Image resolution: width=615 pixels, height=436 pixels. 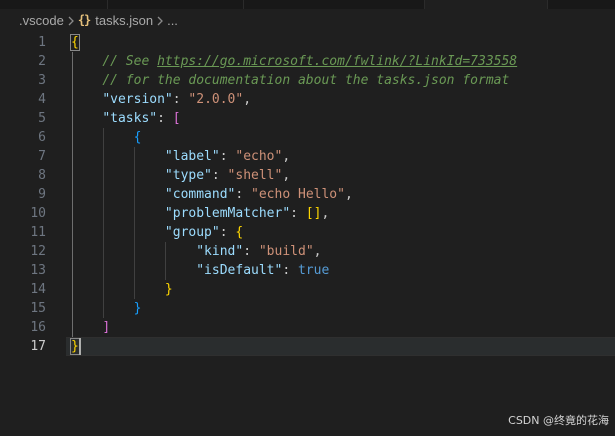 What do you see at coordinates (130, 61) in the screenshot?
I see `comment-text: // See` at bounding box center [130, 61].